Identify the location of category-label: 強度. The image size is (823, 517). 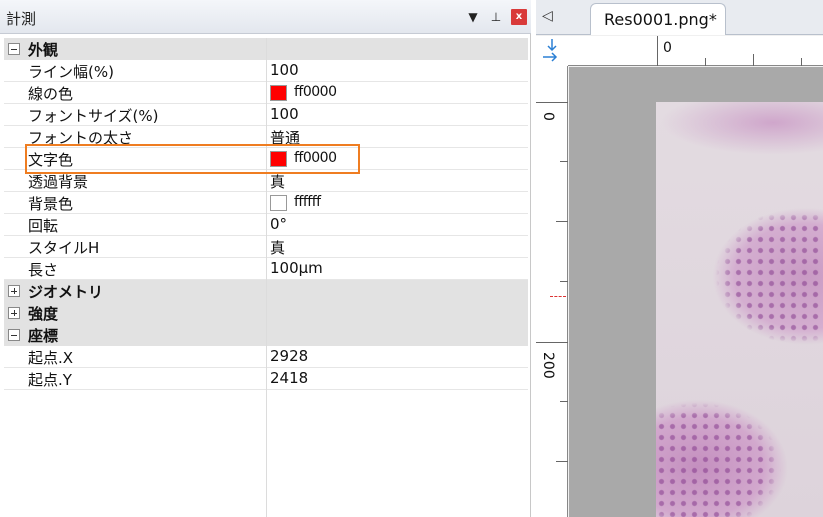
(43, 314).